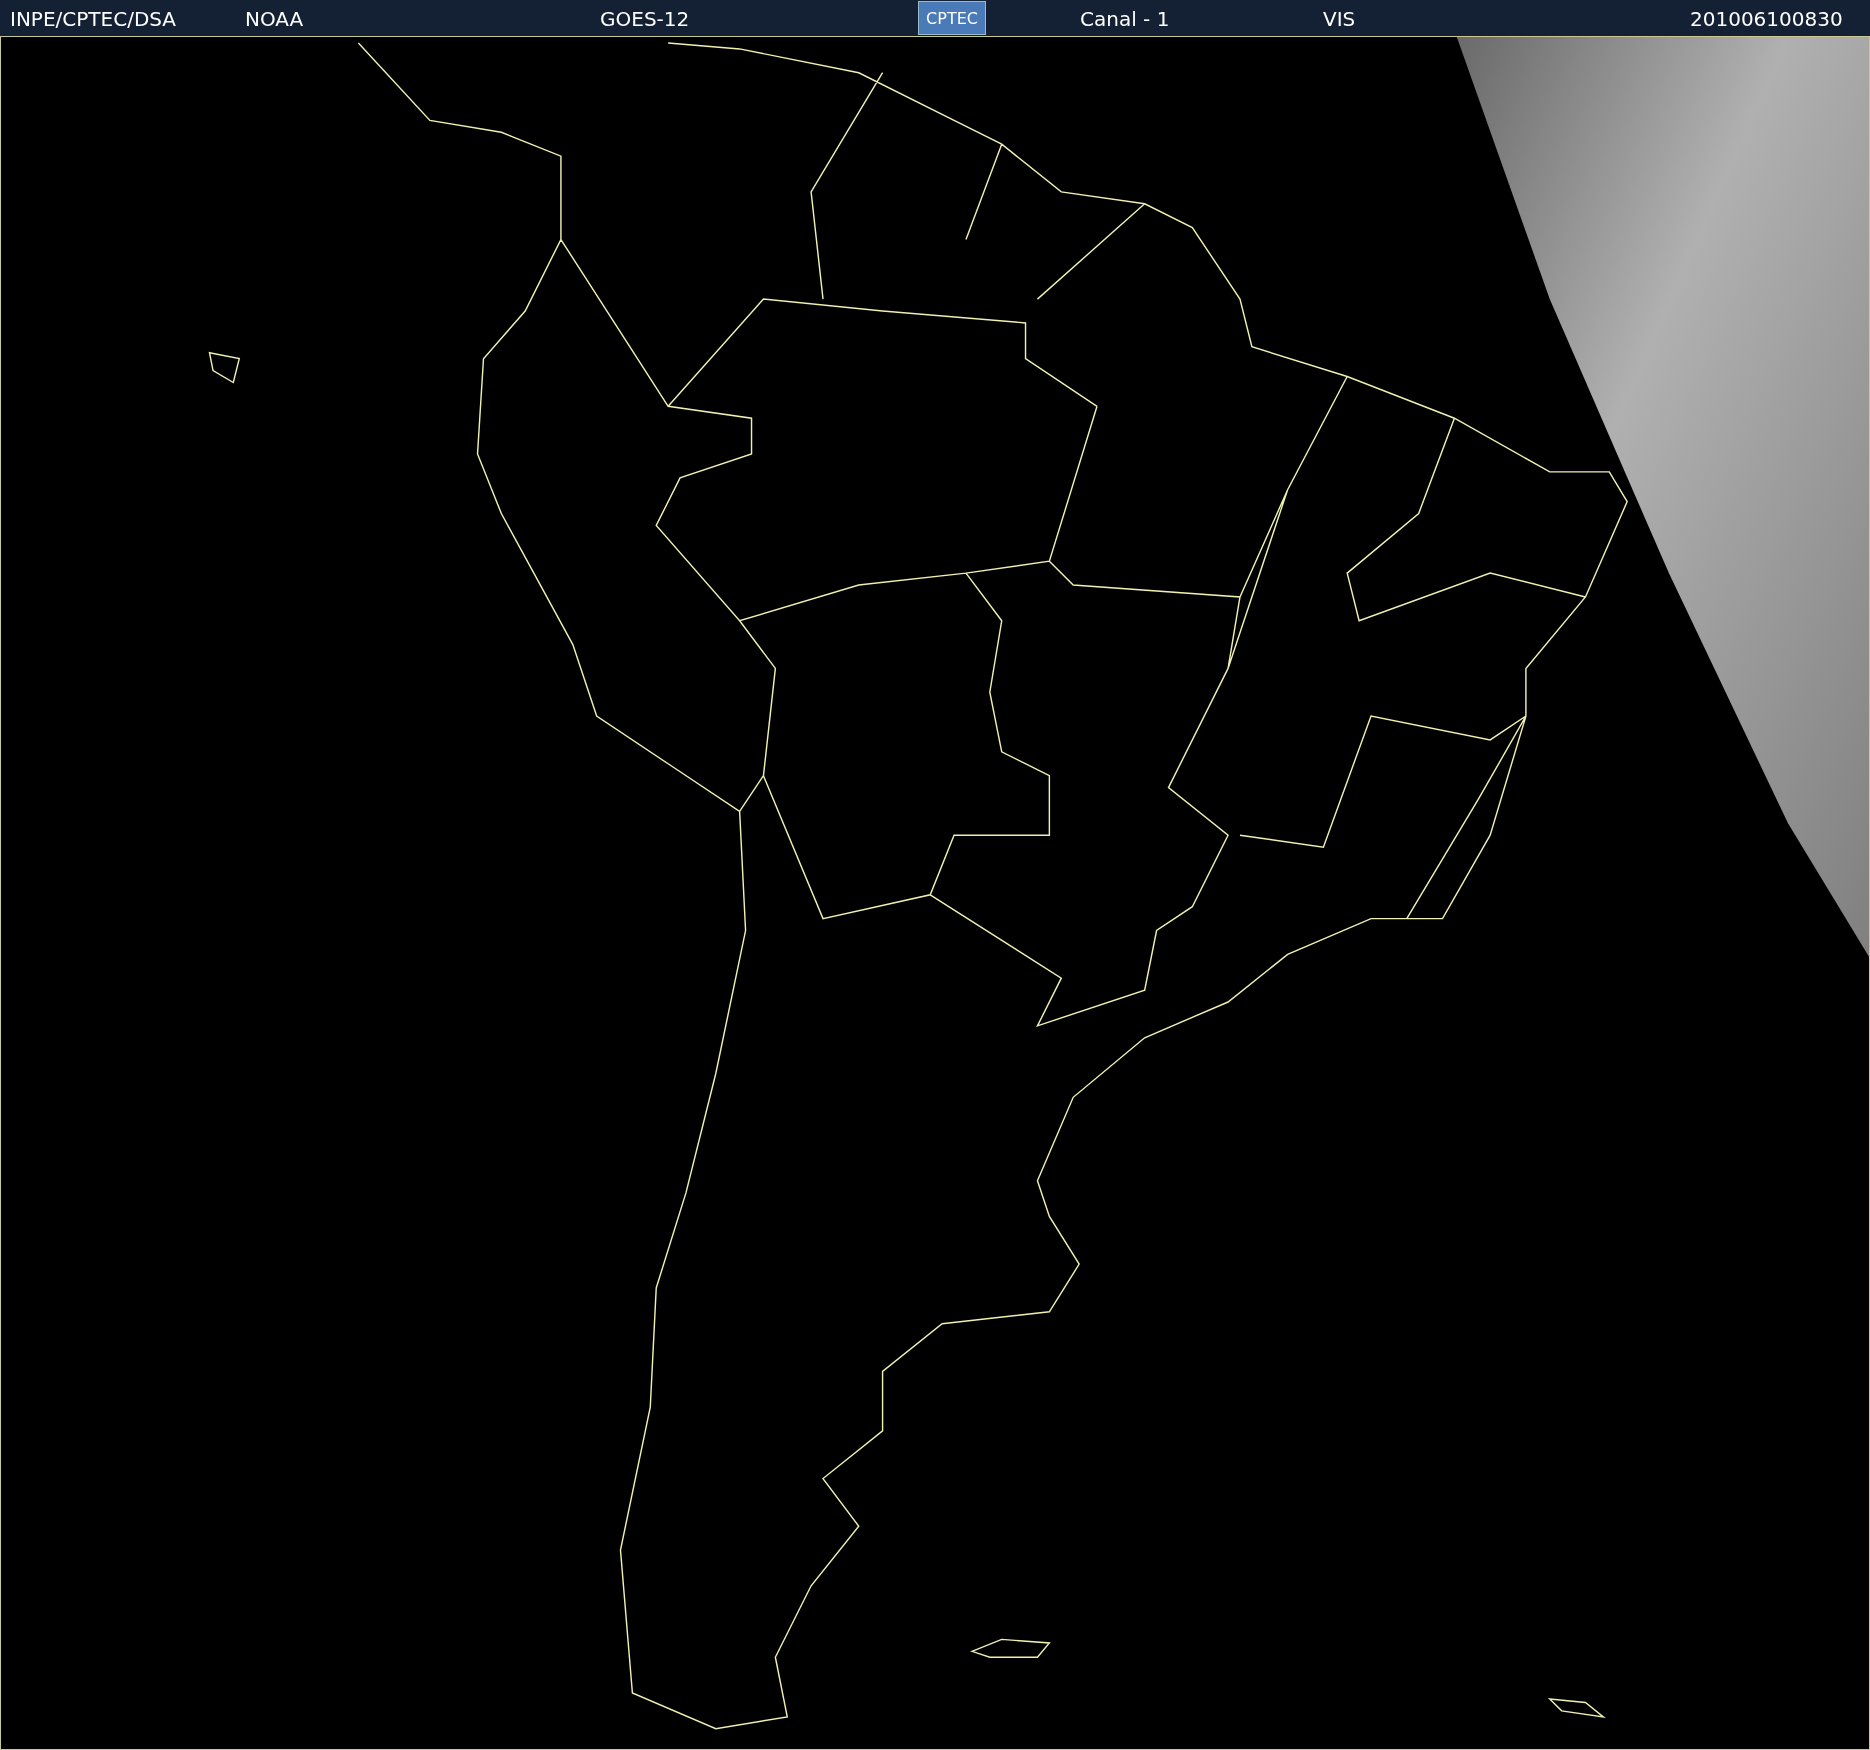 The image size is (1870, 1750). Describe the element at coordinates (1339, 19) in the screenshot. I see `header-label: VIS` at that location.